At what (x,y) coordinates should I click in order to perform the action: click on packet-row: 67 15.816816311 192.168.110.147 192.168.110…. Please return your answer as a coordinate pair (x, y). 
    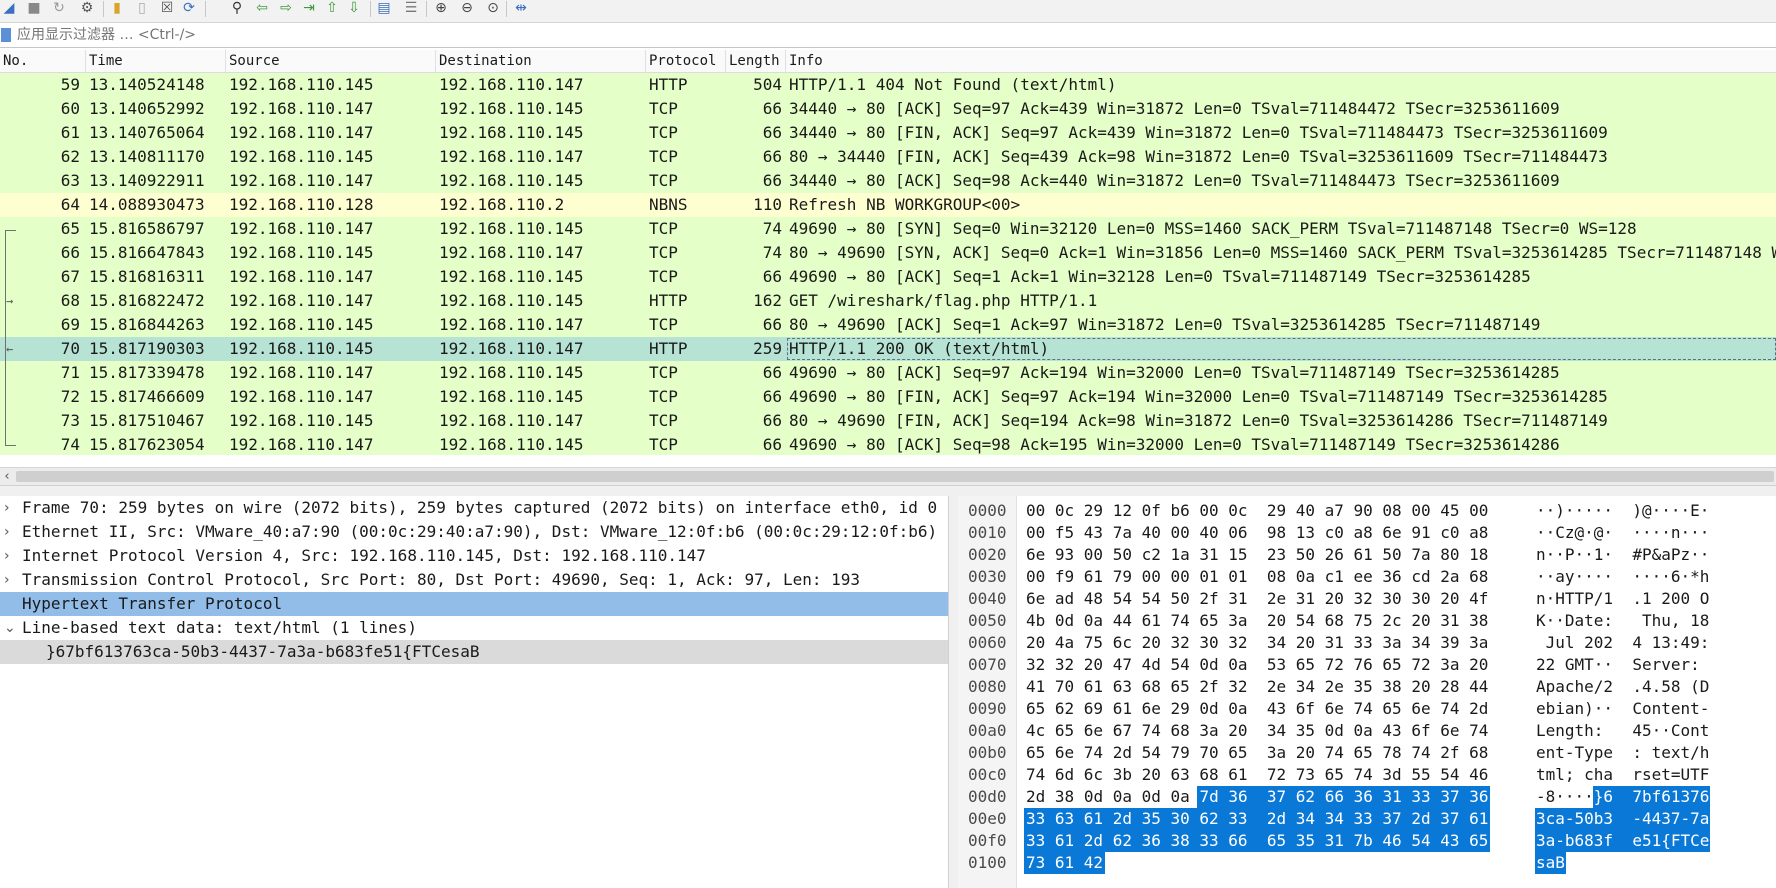
    Looking at the image, I should click on (888, 277).